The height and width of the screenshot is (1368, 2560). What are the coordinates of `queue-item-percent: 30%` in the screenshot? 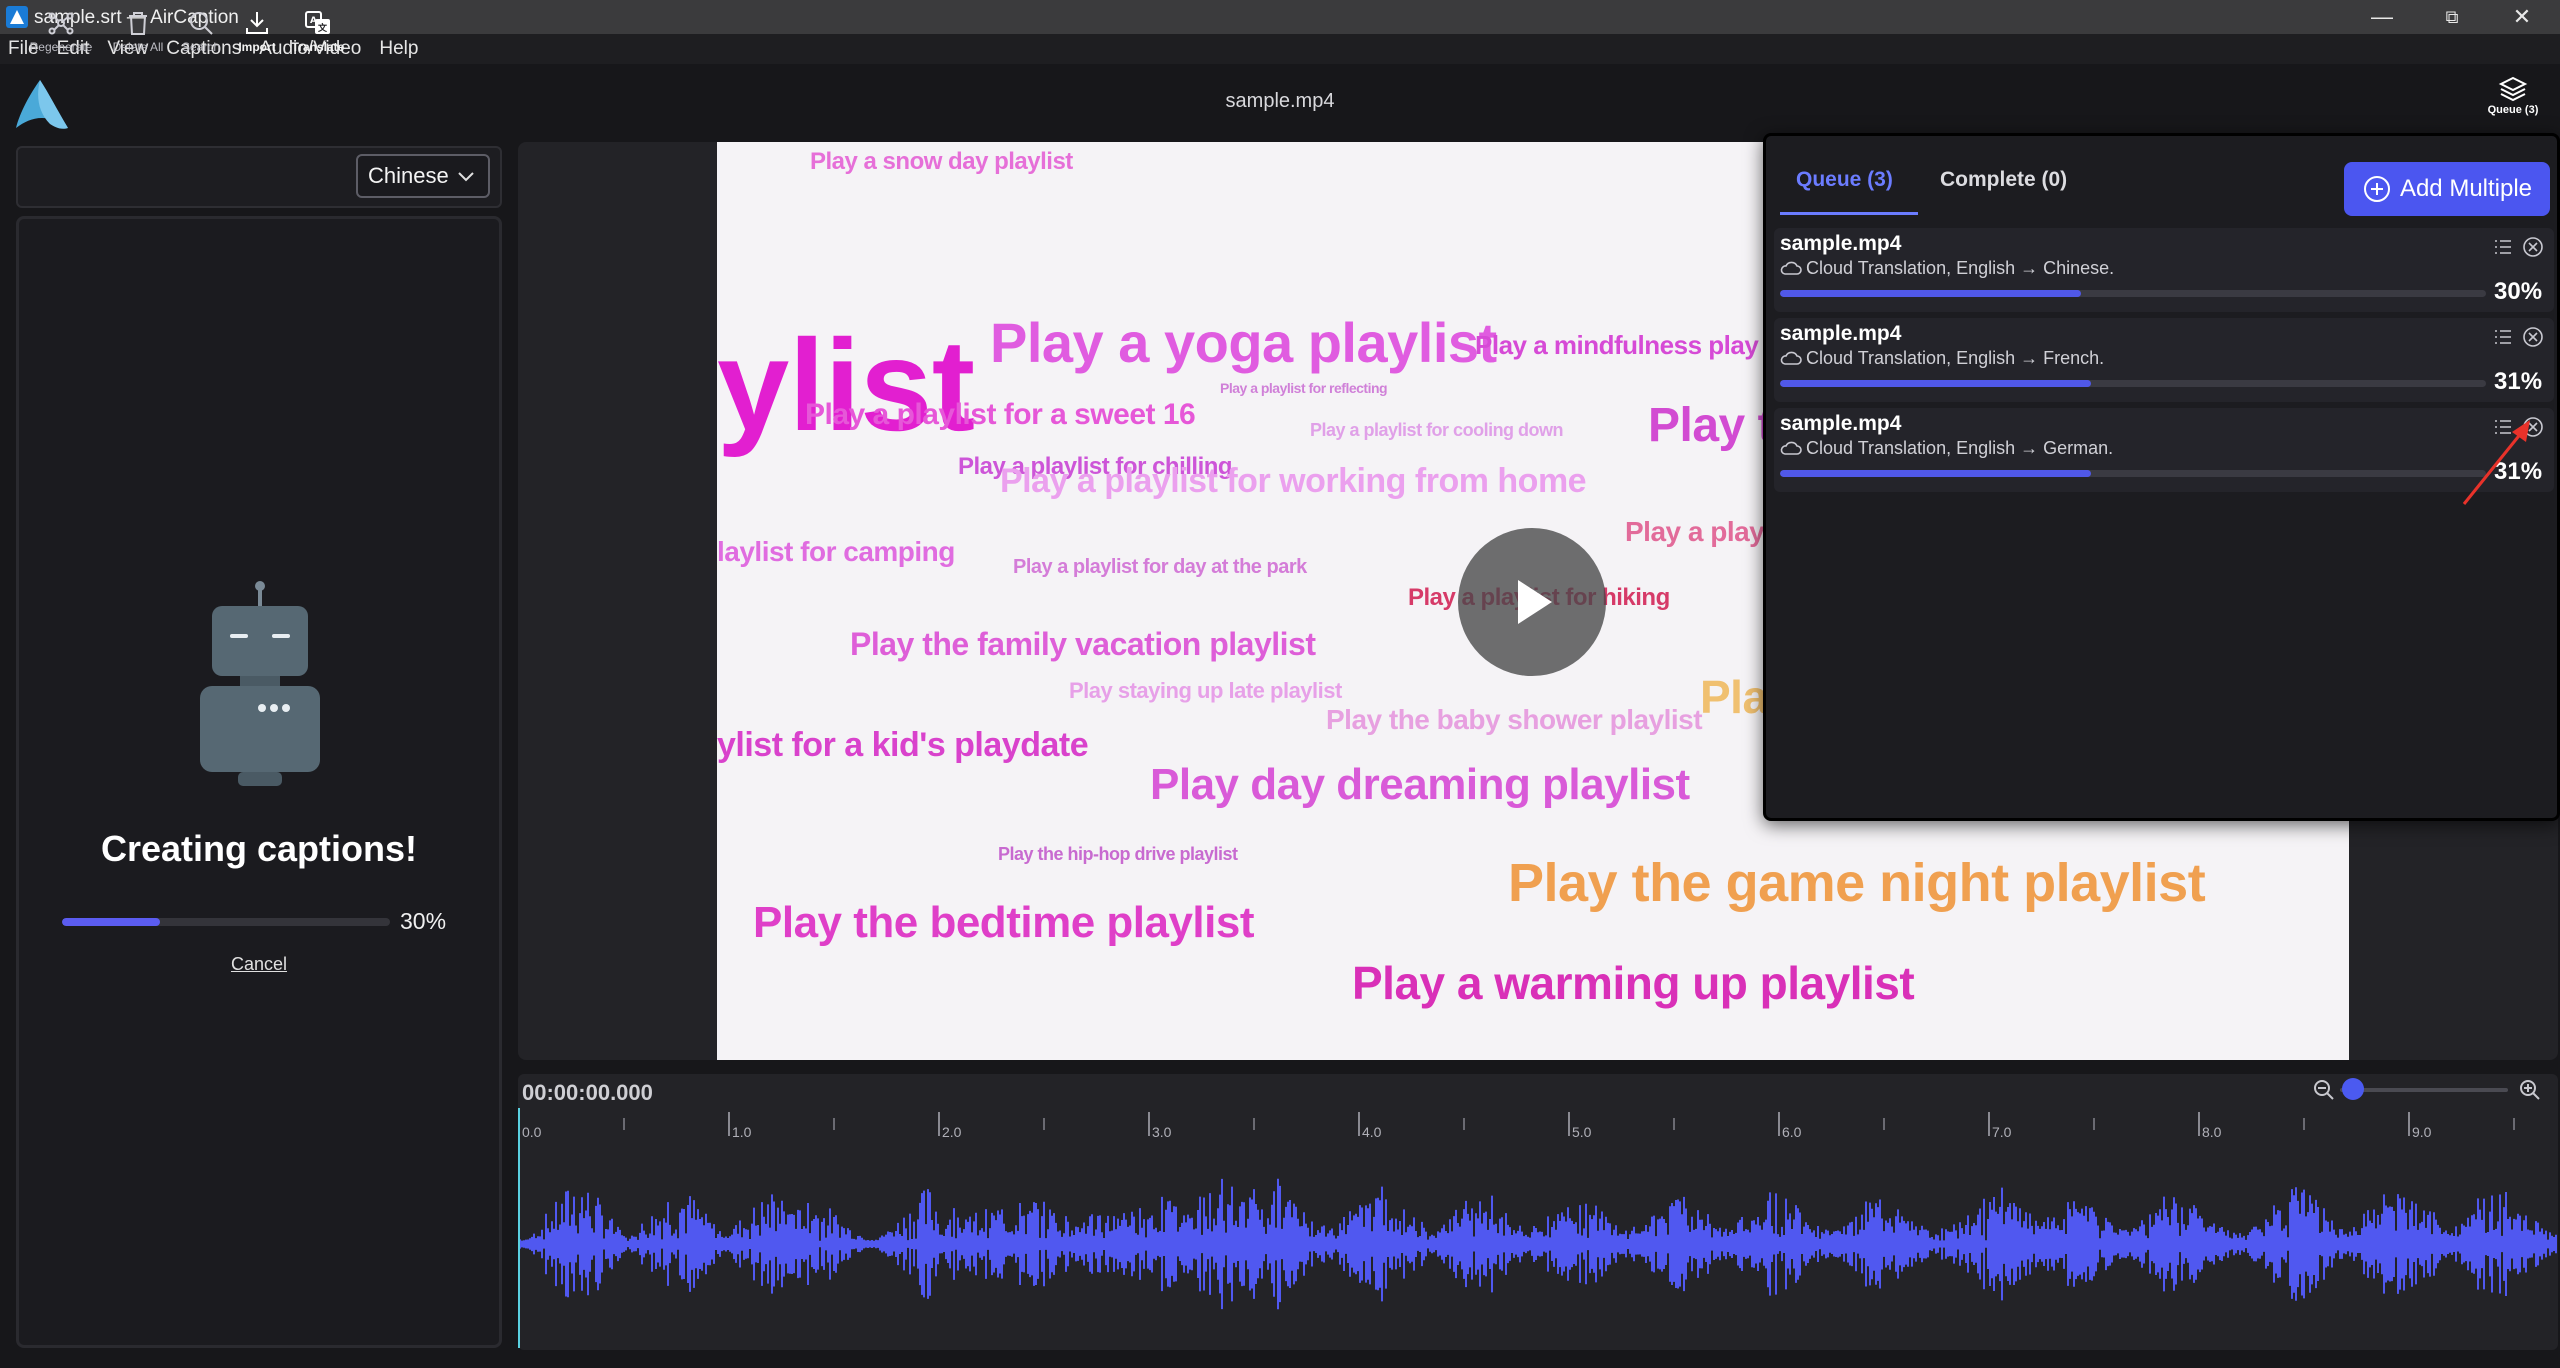 It's located at (2518, 291).